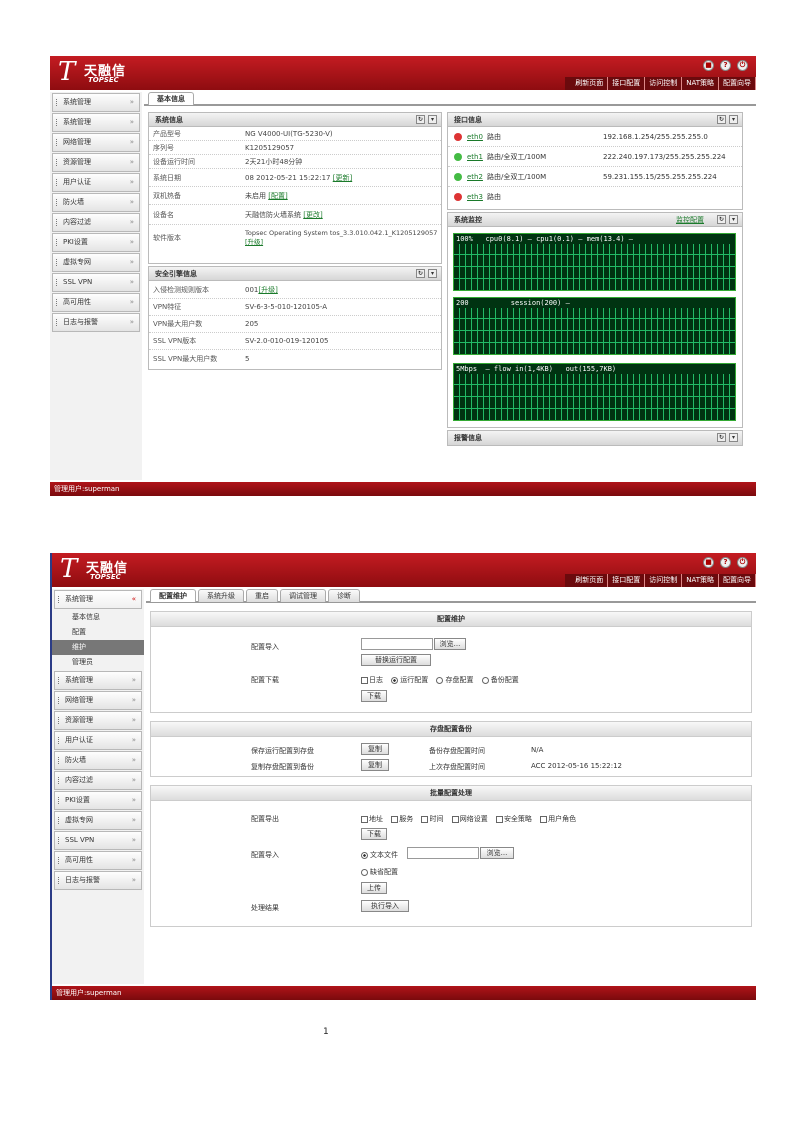  Describe the element at coordinates (499, 819) in the screenshot. I see `policy-checkbox` at that location.